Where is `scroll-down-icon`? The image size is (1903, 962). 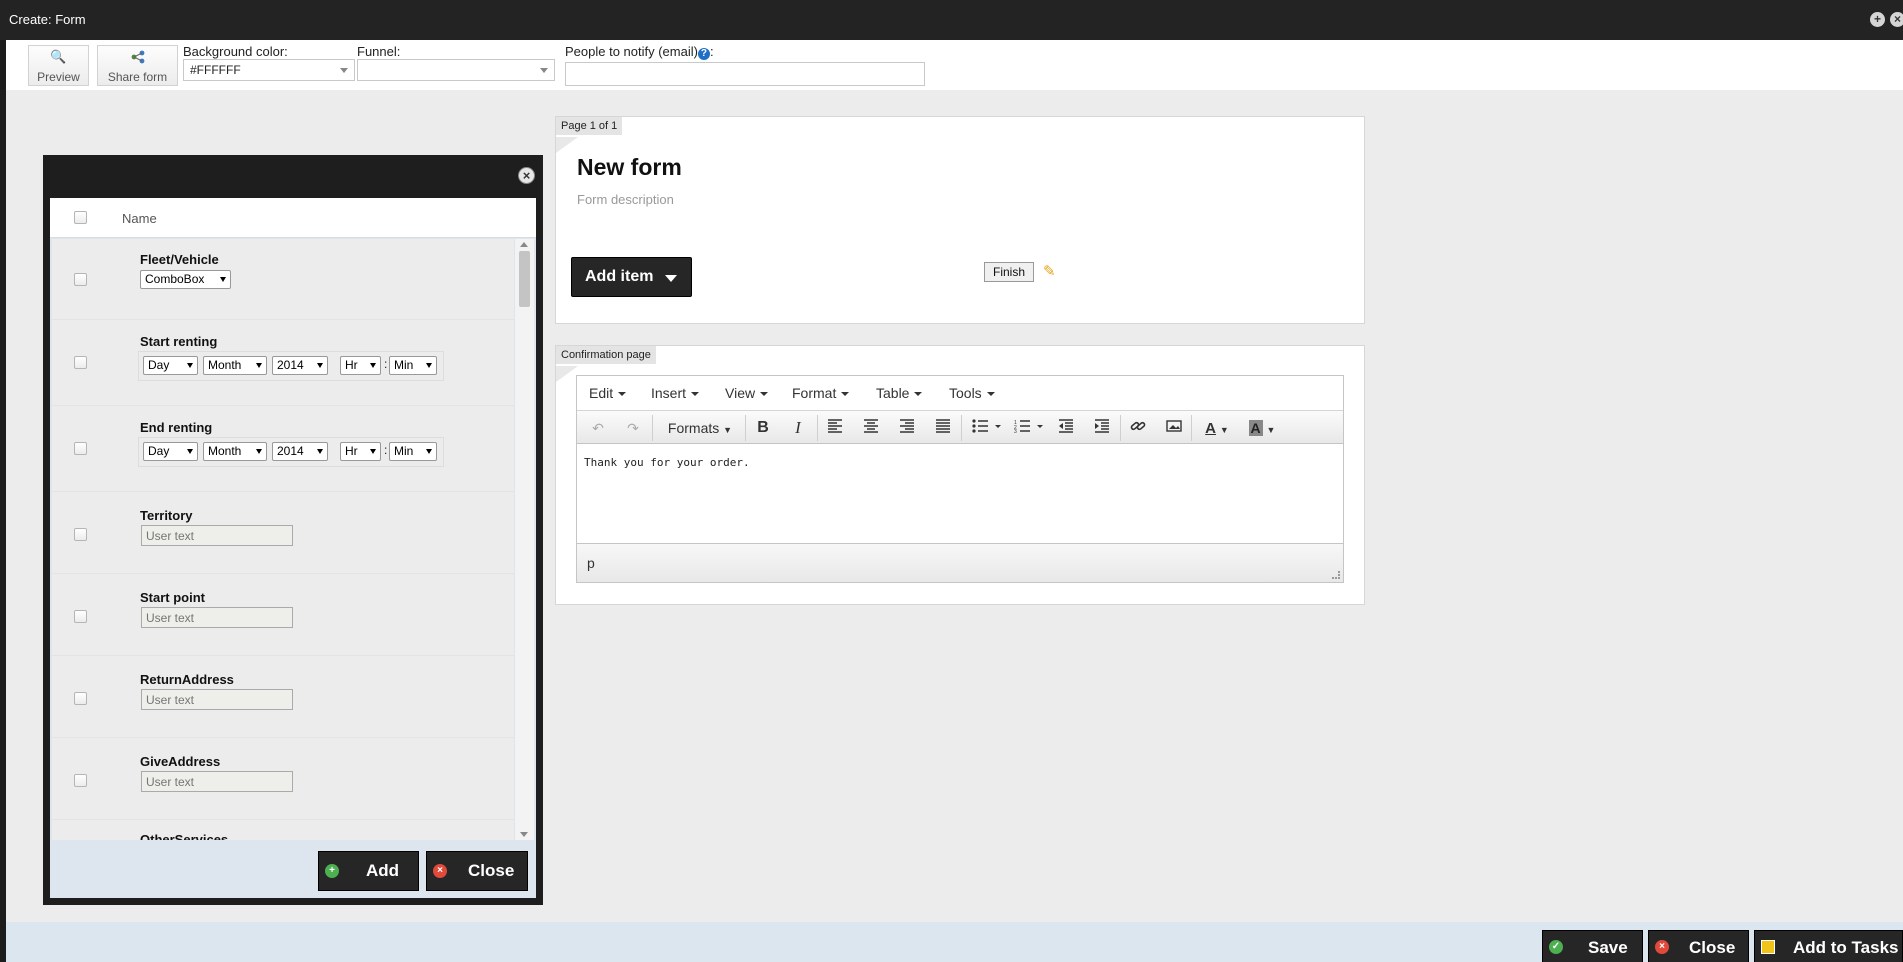 scroll-down-icon is located at coordinates (524, 834).